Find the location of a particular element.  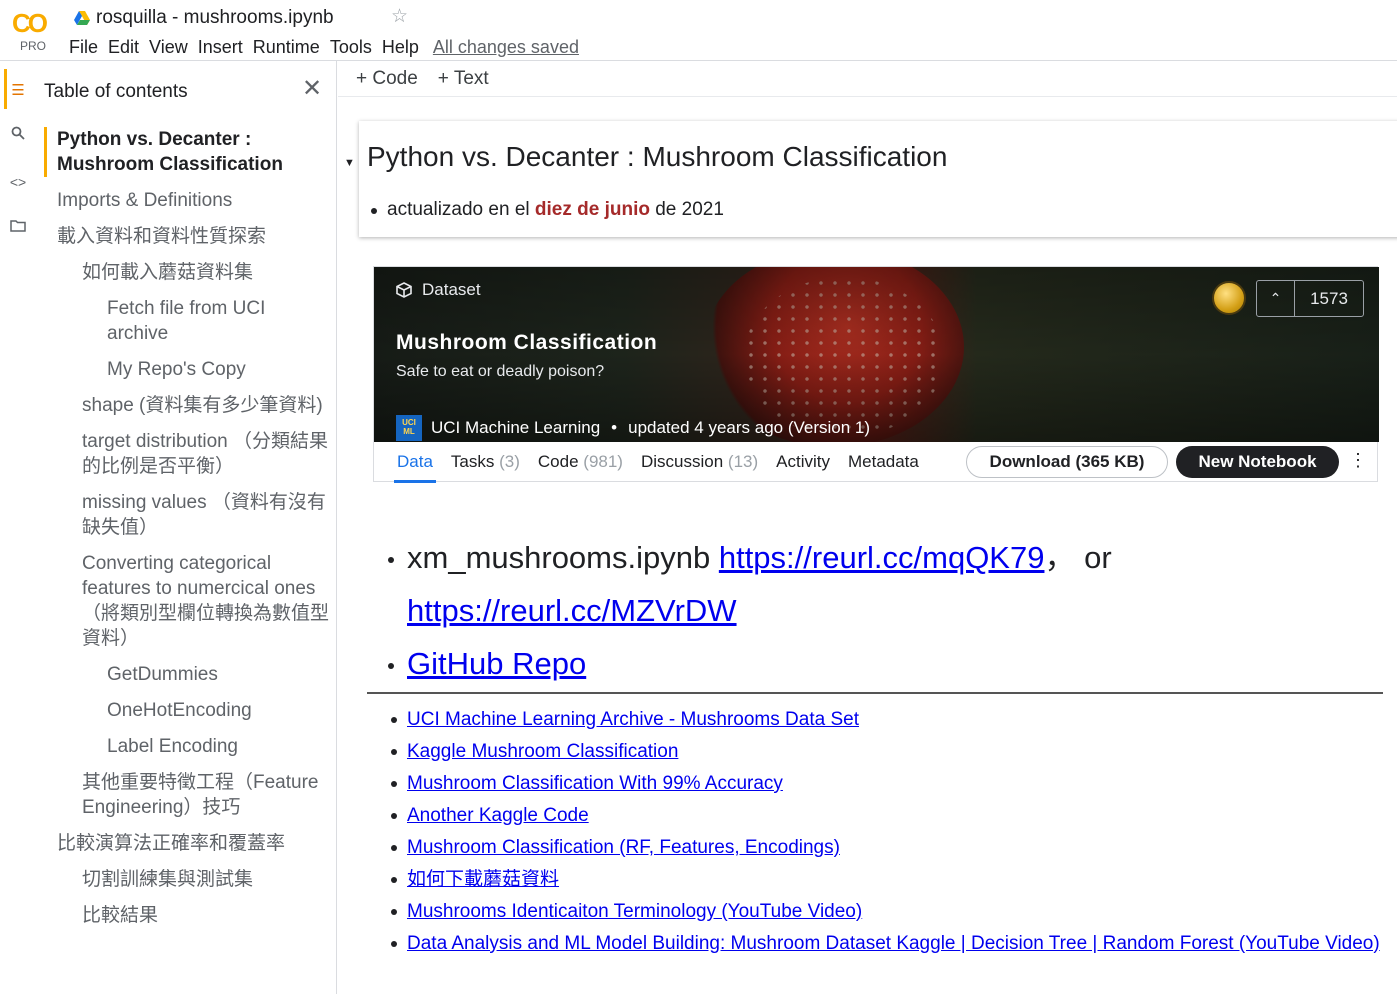

folder-icon is located at coordinates (18, 228).